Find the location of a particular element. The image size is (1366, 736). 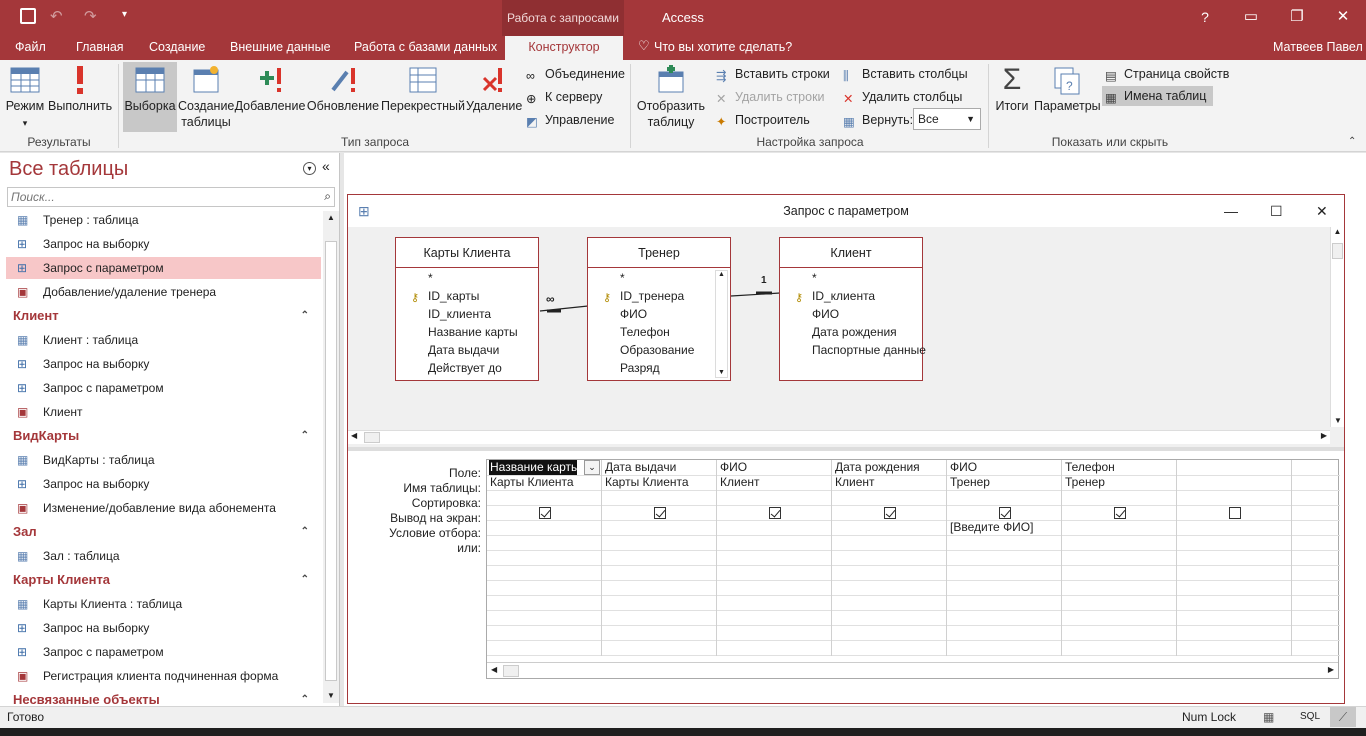

field-list-item: Паспортные данные is located at coordinates (853, 350).